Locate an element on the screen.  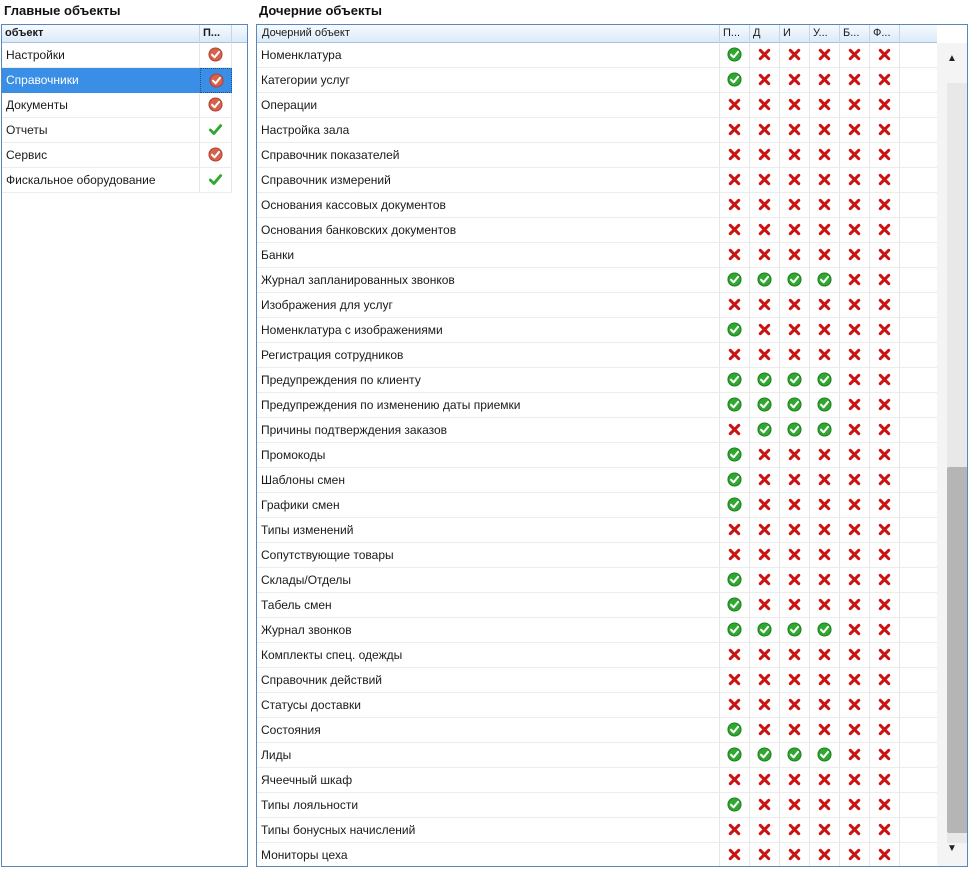
scroll-up-arrow-icon: ▲ is located at coordinates (952, 59).